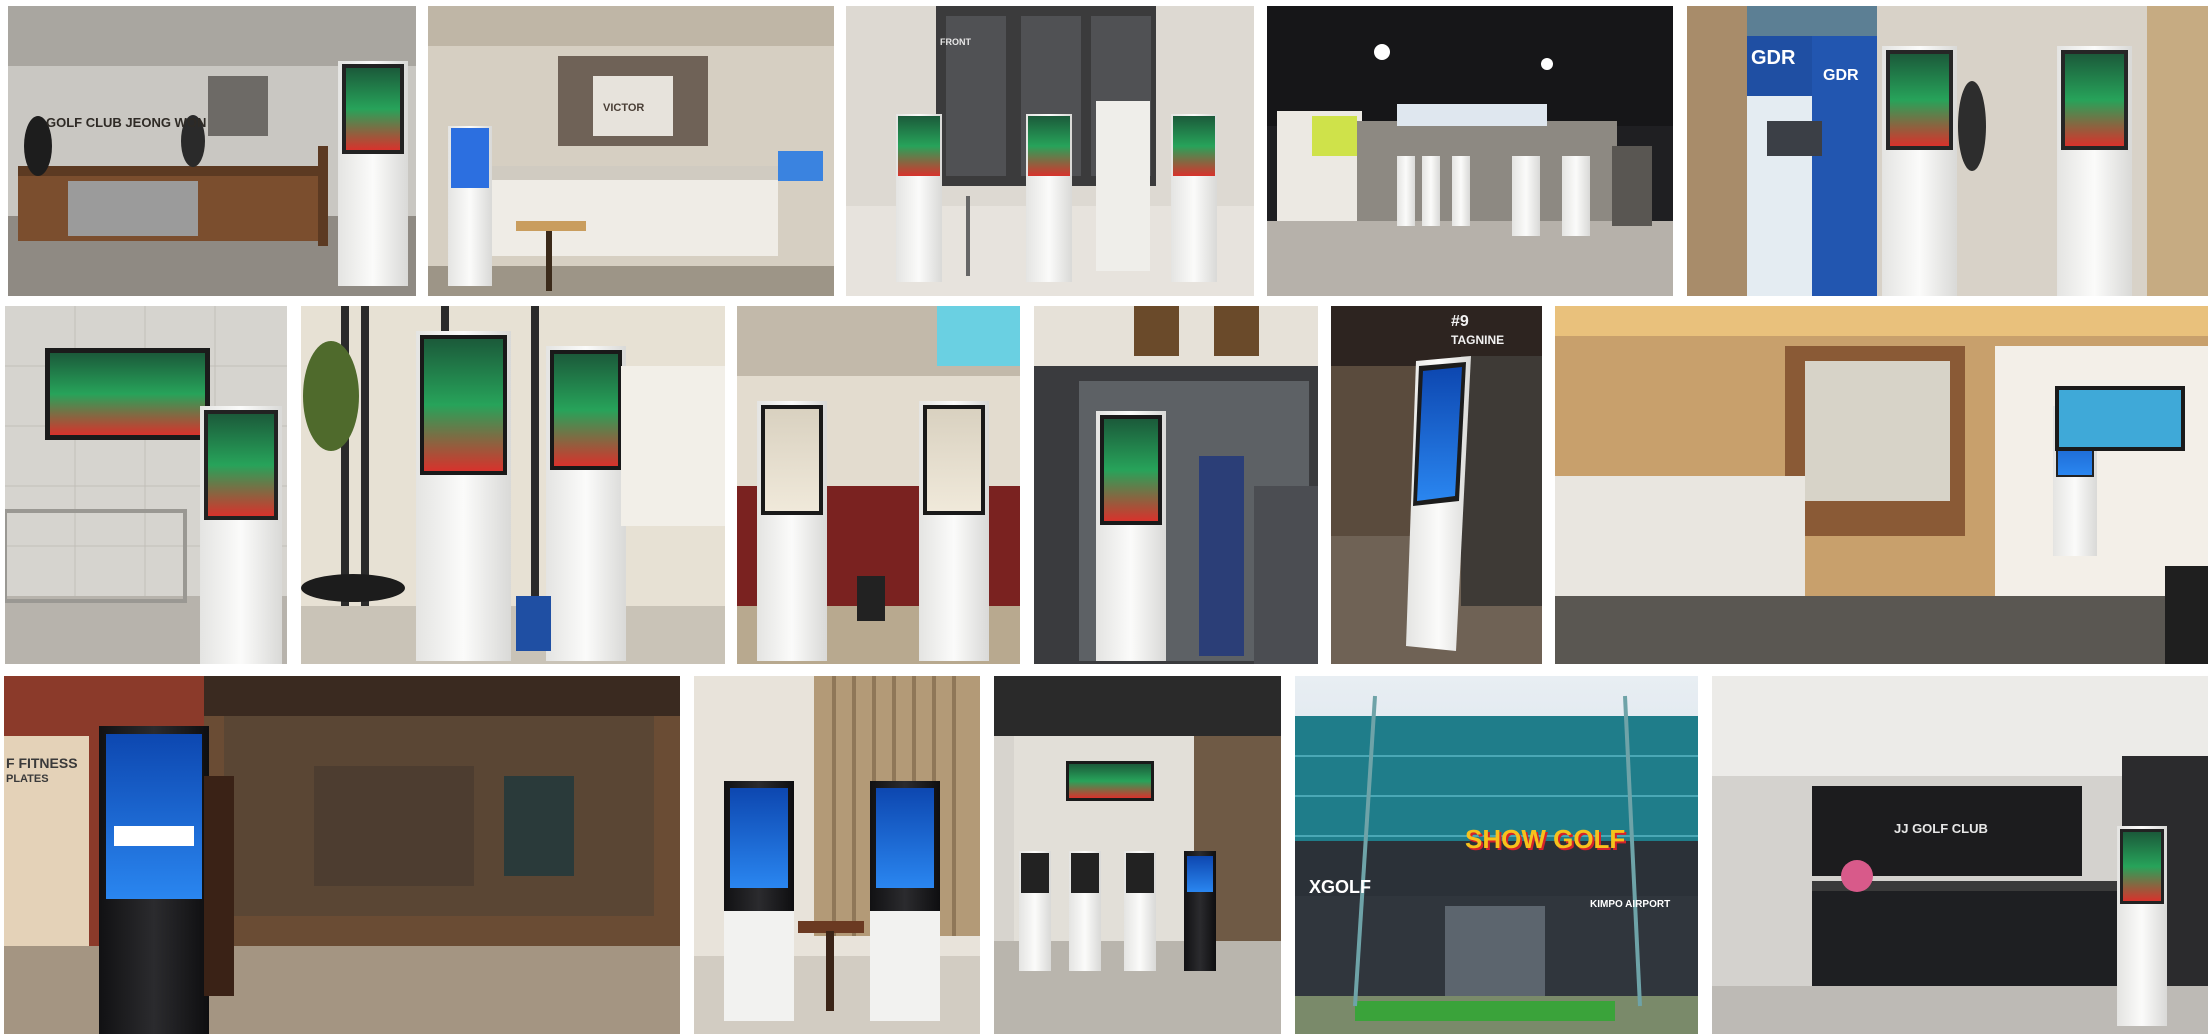 This screenshot has width=2208, height=1034. I want to click on photo-reception-counter-kiosk, so click(1881, 485).